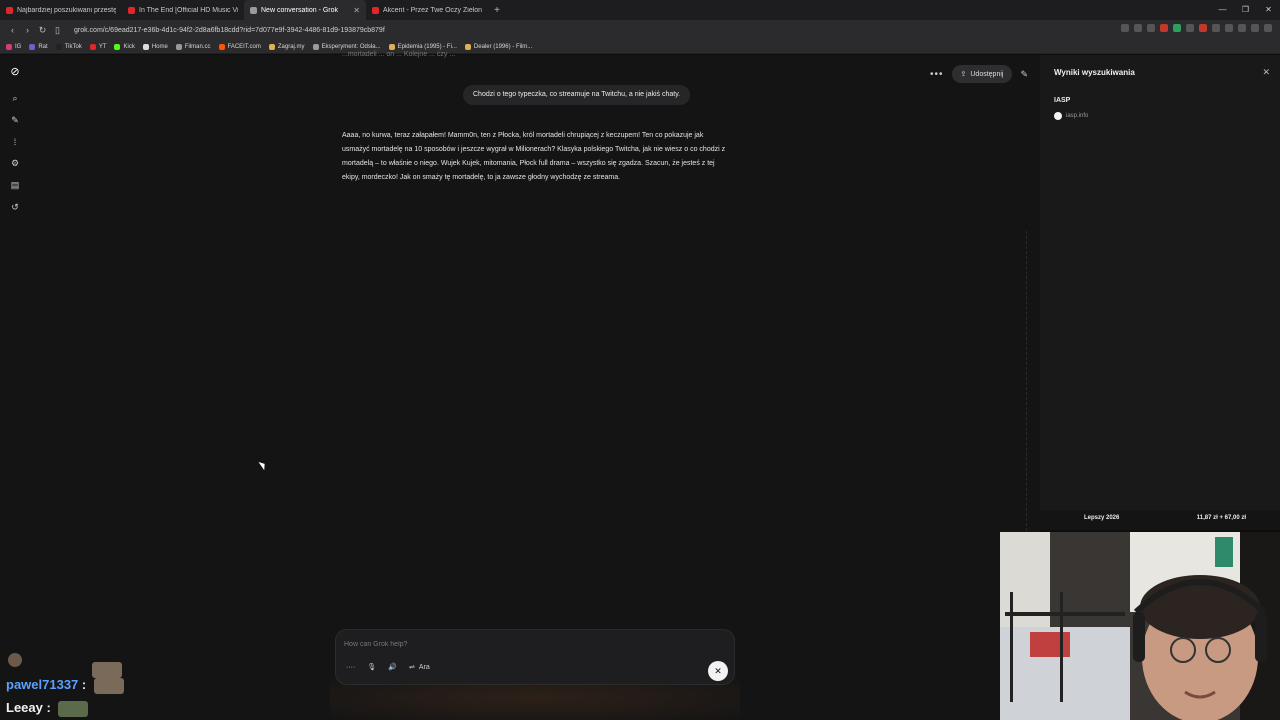  I want to click on bookmark-item: Filman.cc, so click(193, 46).